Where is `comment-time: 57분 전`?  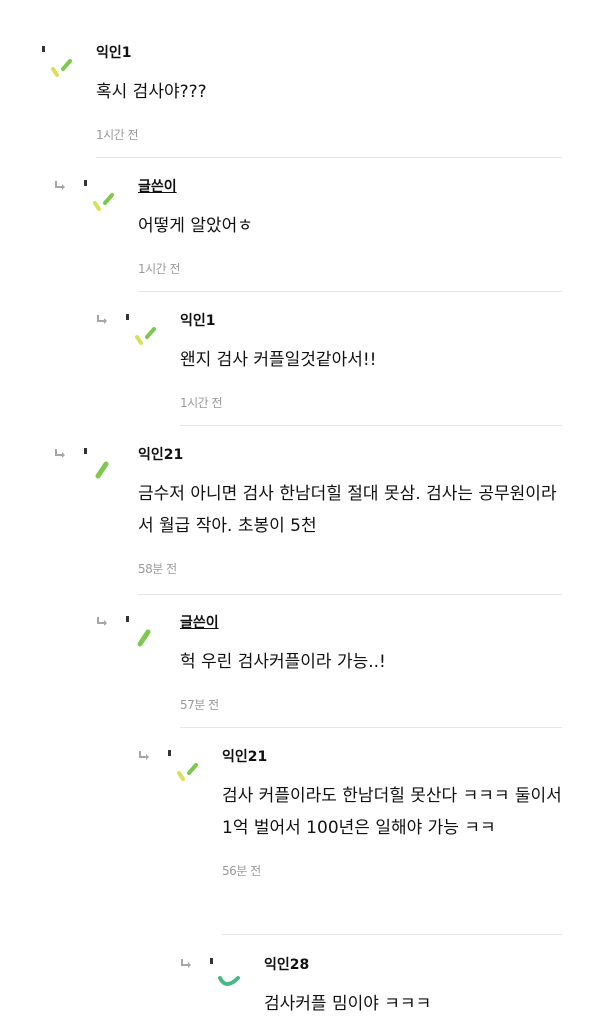
comment-time: 57분 전 is located at coordinates (199, 705).